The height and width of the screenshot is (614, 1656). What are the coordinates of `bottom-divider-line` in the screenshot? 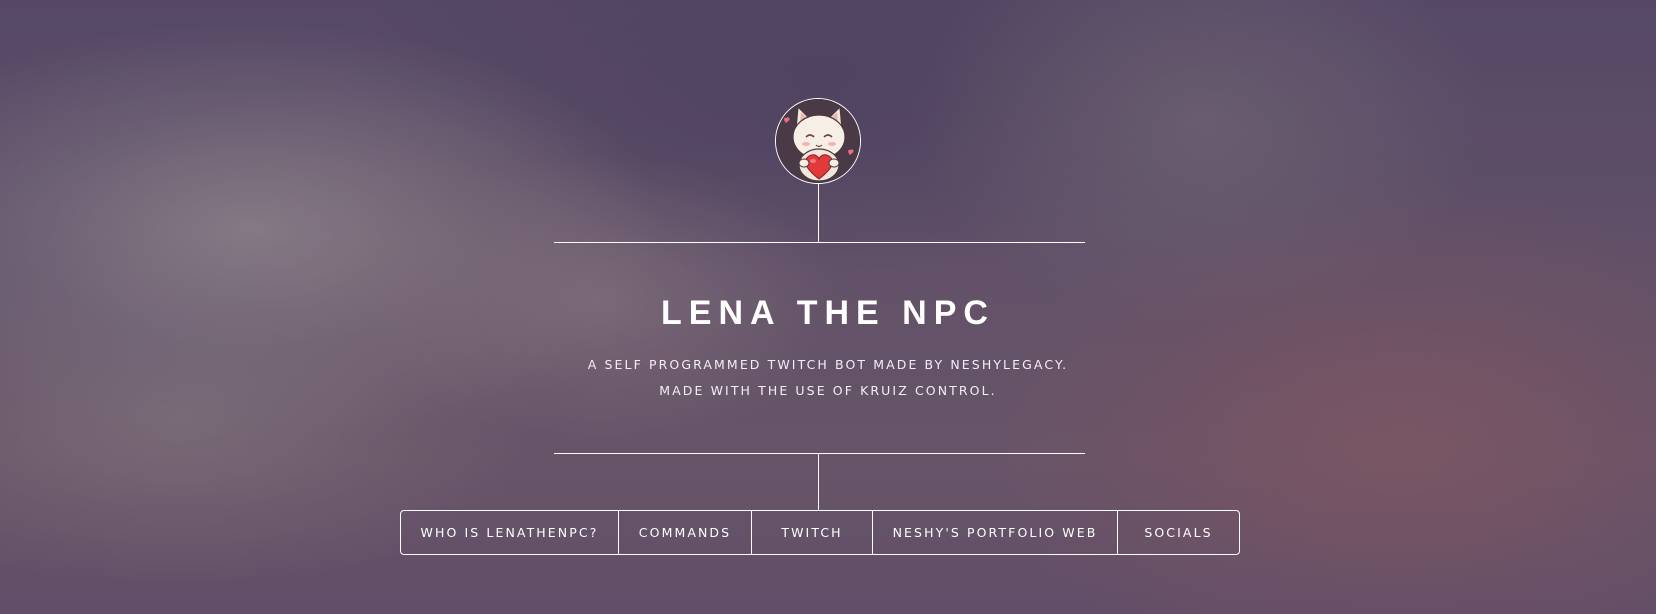 It's located at (819, 453).